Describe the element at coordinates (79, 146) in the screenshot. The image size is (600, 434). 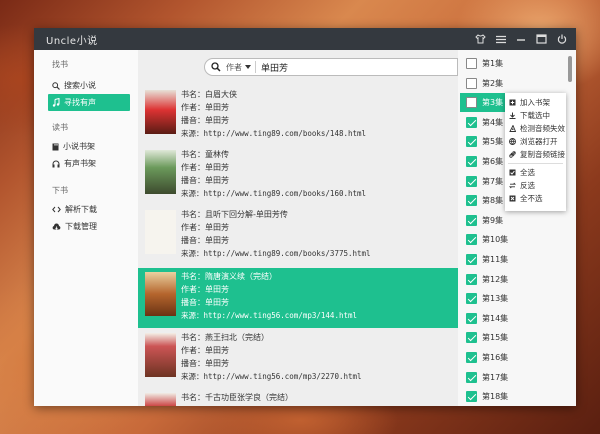
I see `sidebar-item-label: 小说书架` at that location.